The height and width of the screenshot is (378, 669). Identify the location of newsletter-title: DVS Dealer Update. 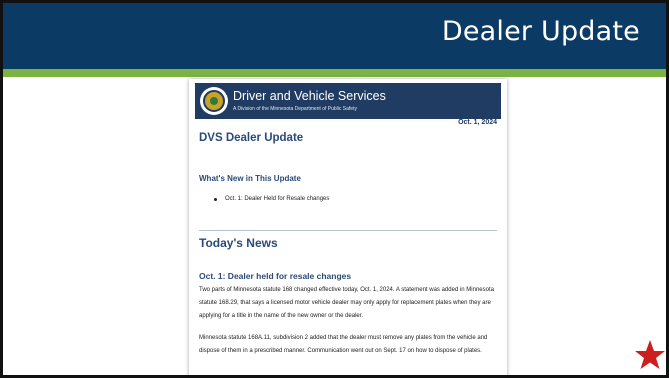
(251, 138).